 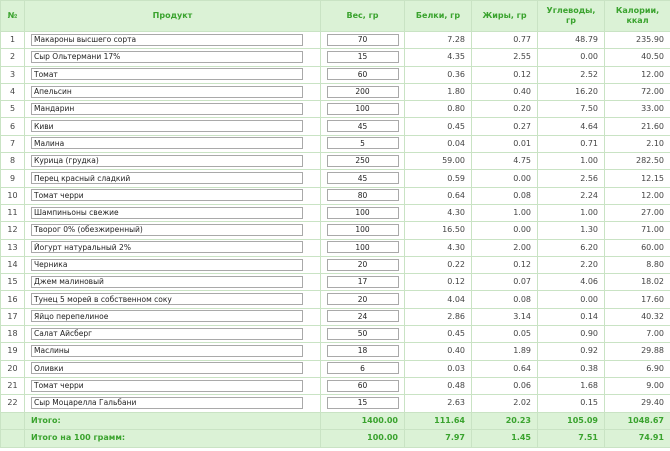 I want to click on protein-value: 4.30, so click(x=438, y=247).